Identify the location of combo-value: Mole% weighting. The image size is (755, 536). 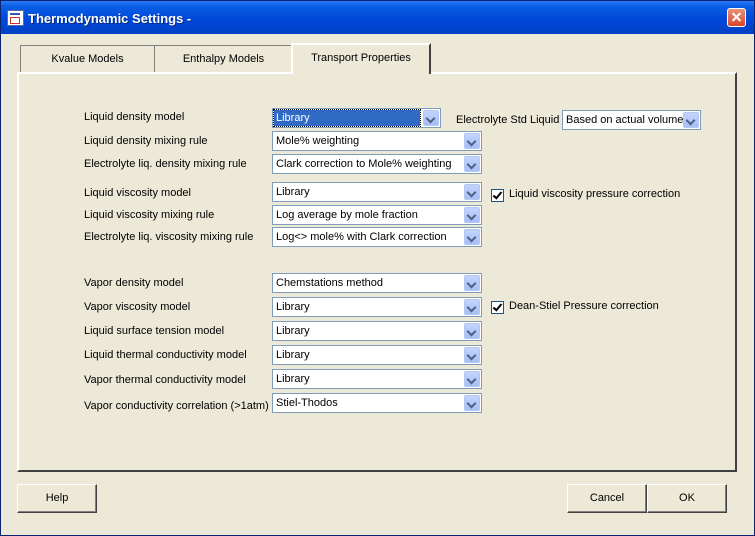
(318, 141).